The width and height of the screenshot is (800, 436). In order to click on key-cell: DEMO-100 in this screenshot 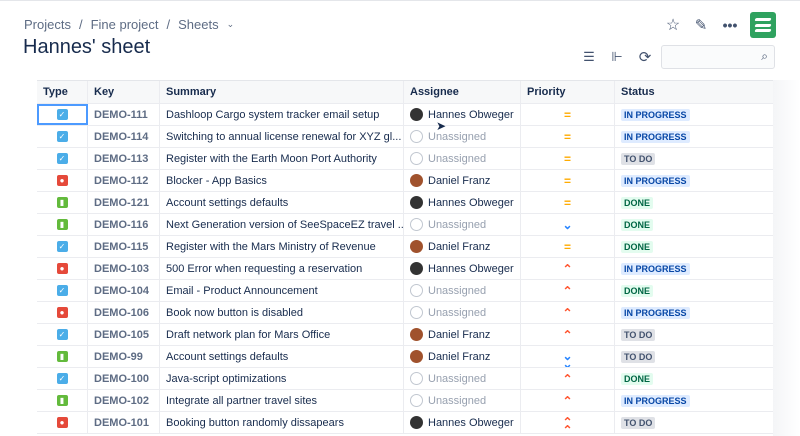, I will do `click(124, 378)`.